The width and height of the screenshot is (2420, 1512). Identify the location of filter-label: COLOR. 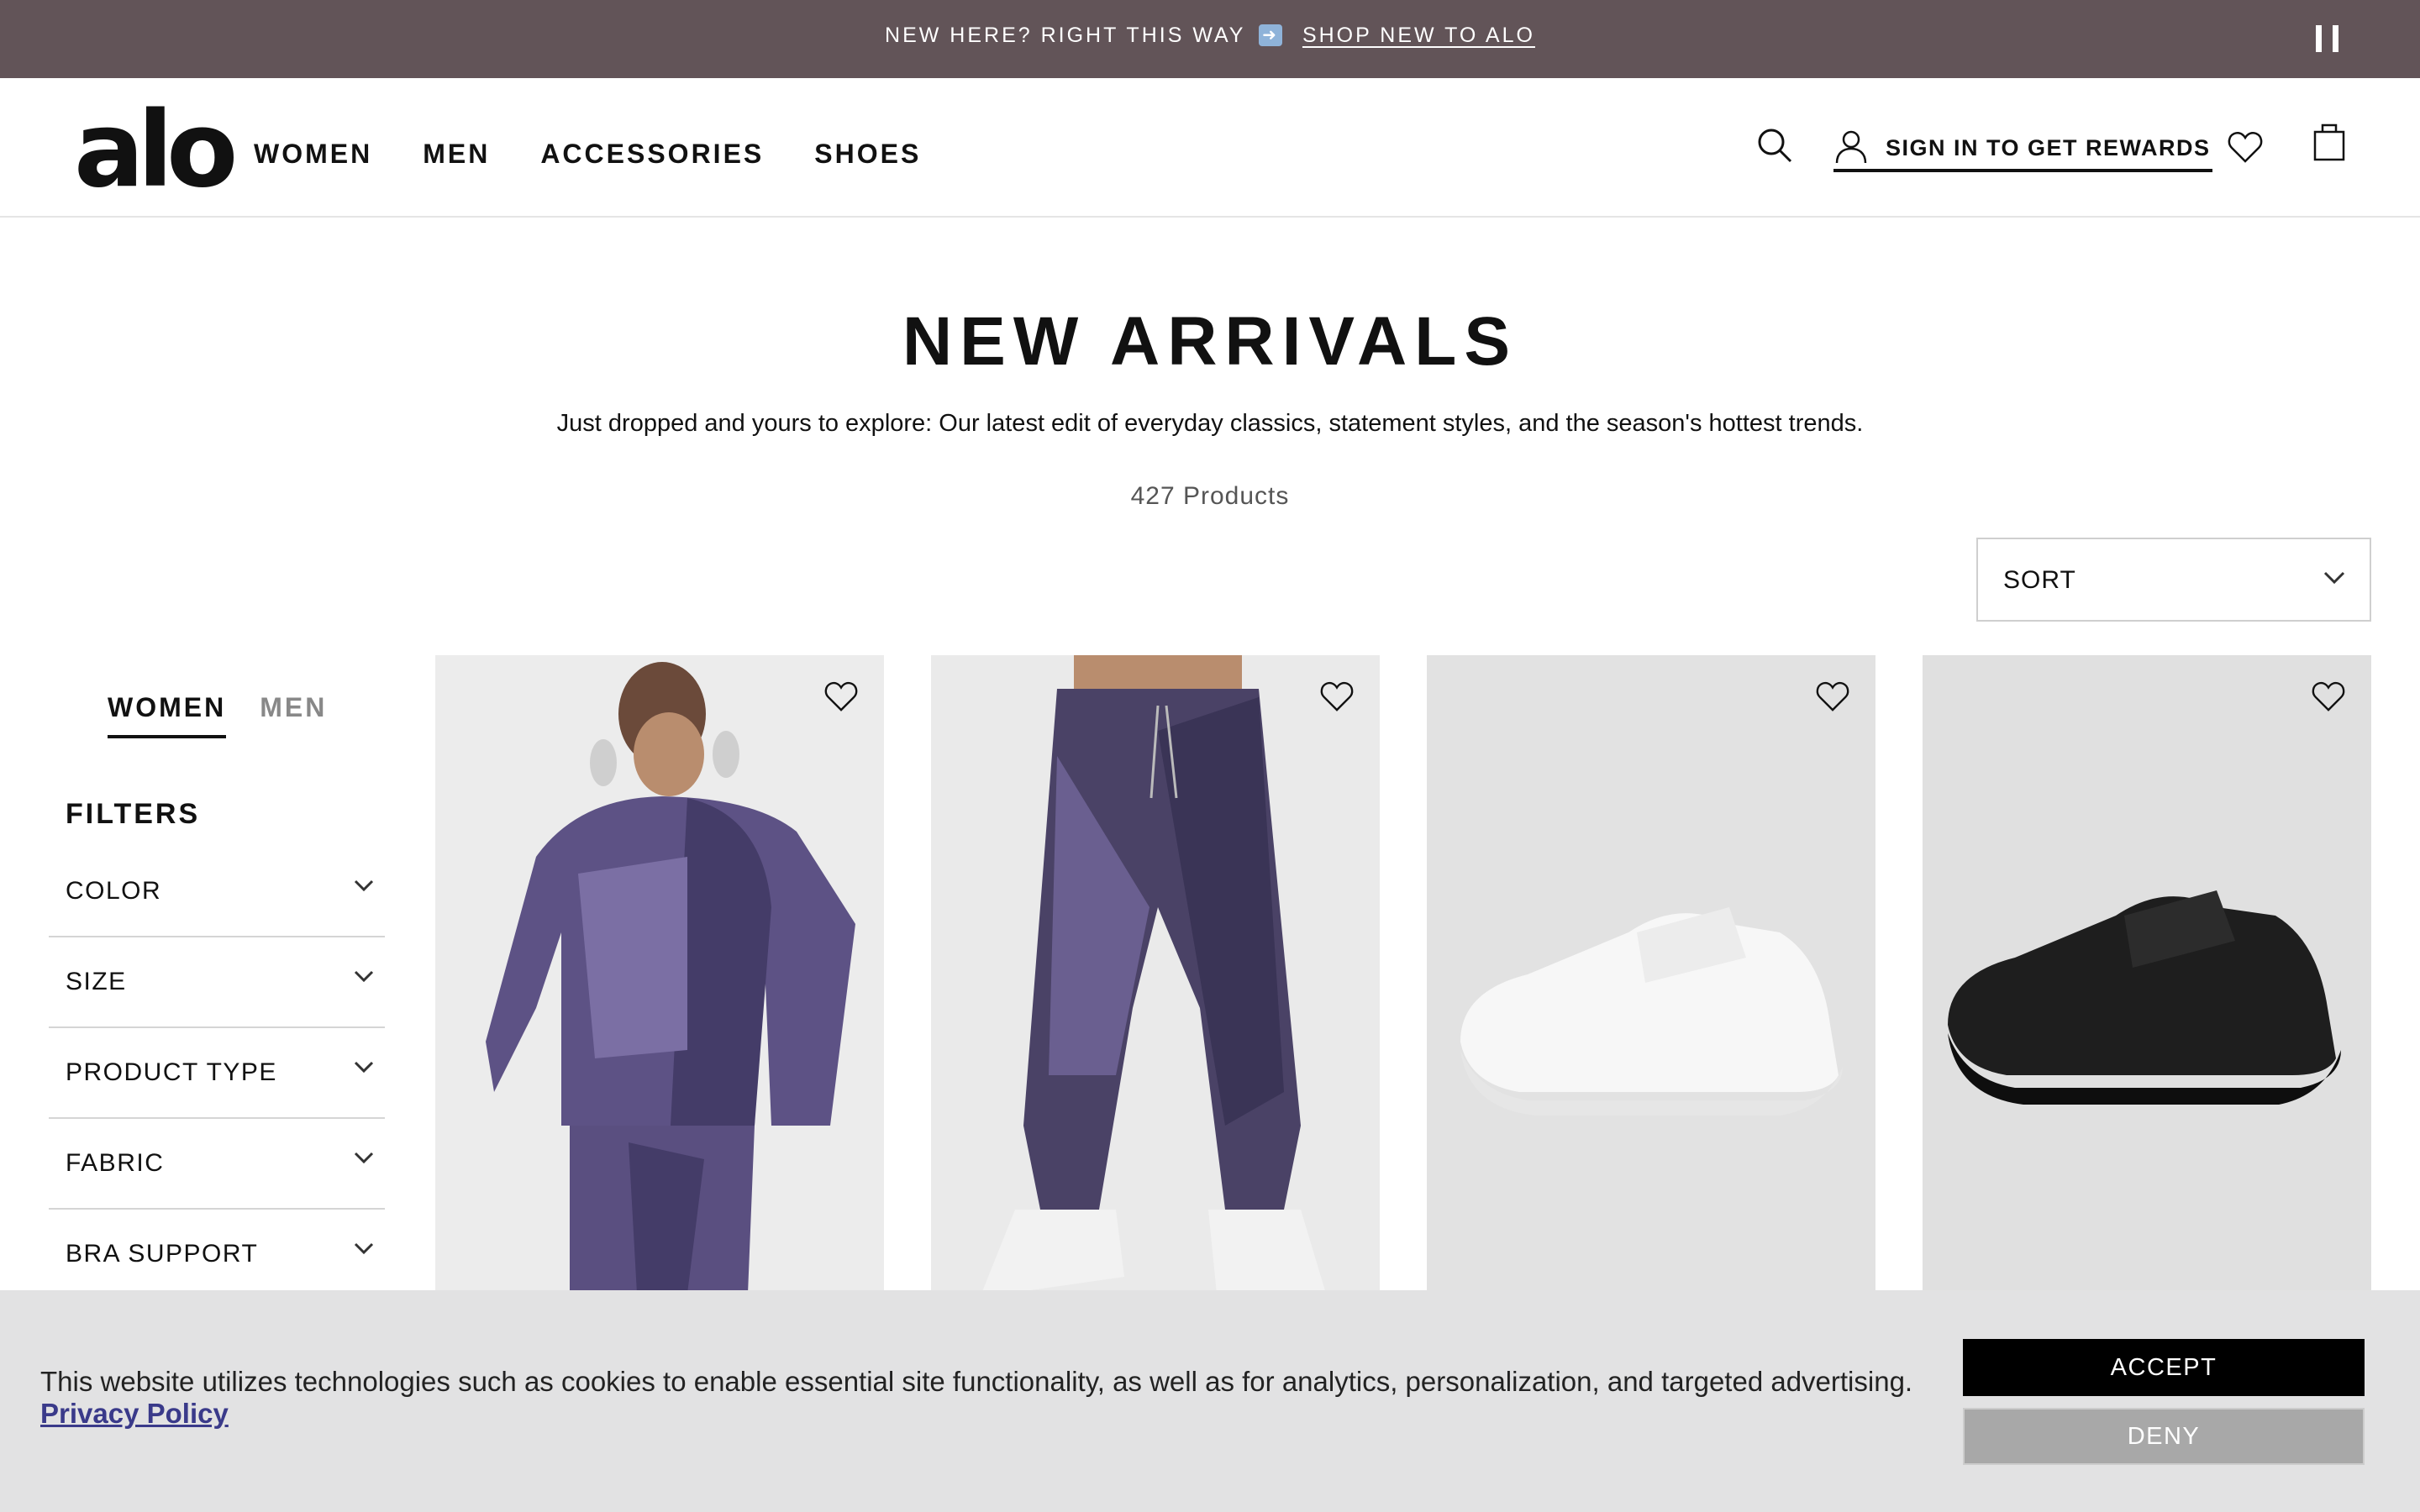
(114, 891).